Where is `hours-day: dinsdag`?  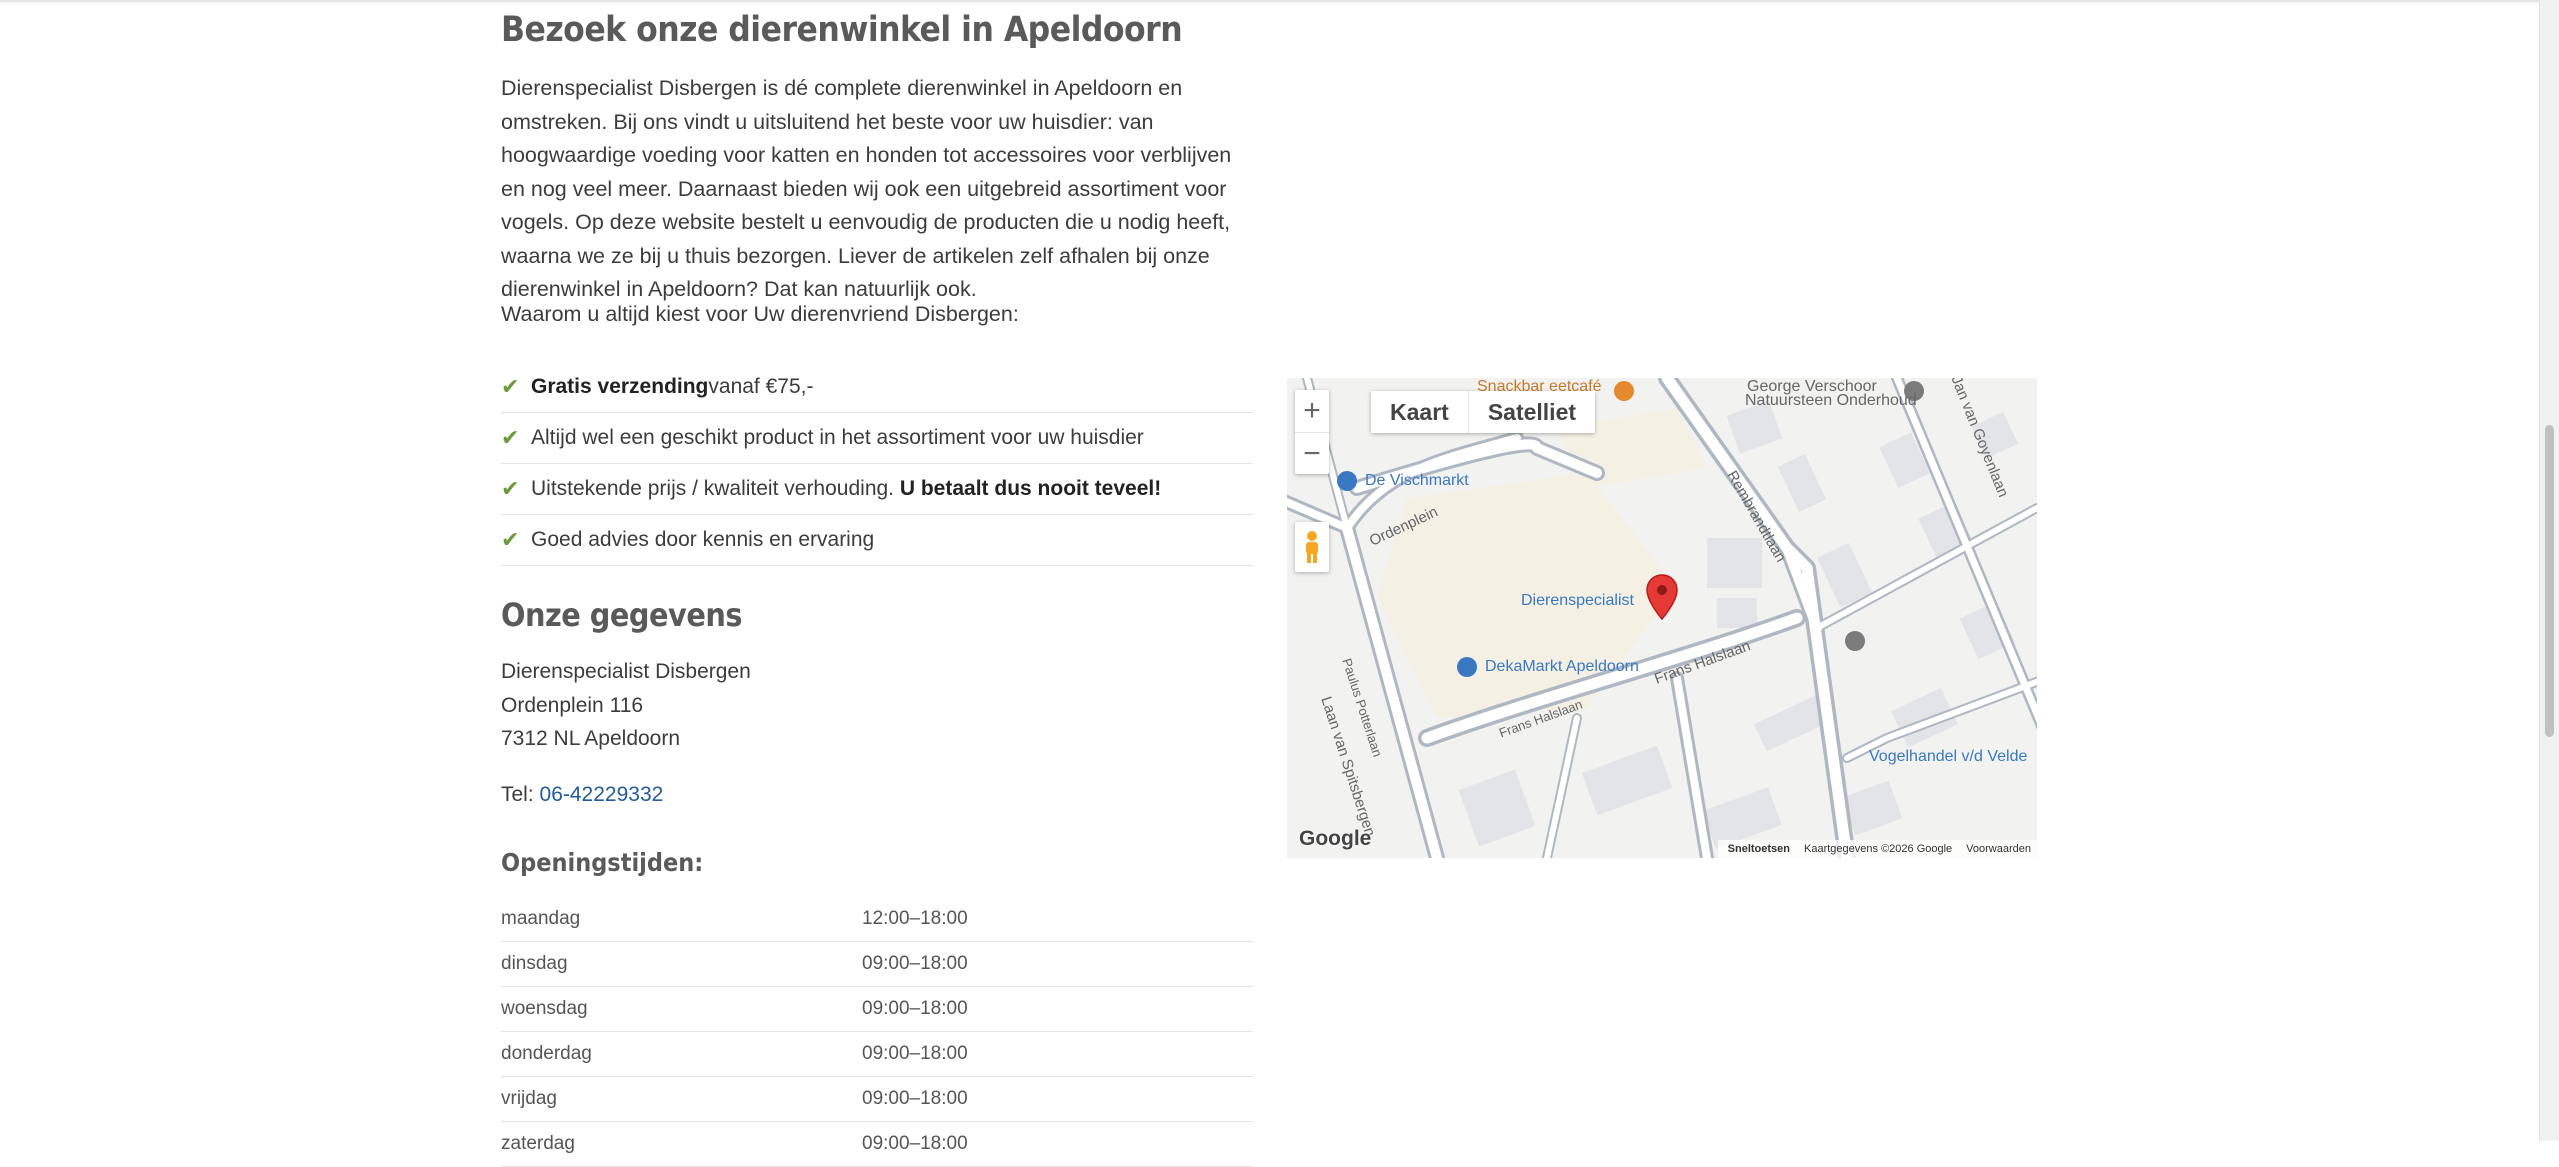
hours-day: dinsdag is located at coordinates (534, 963).